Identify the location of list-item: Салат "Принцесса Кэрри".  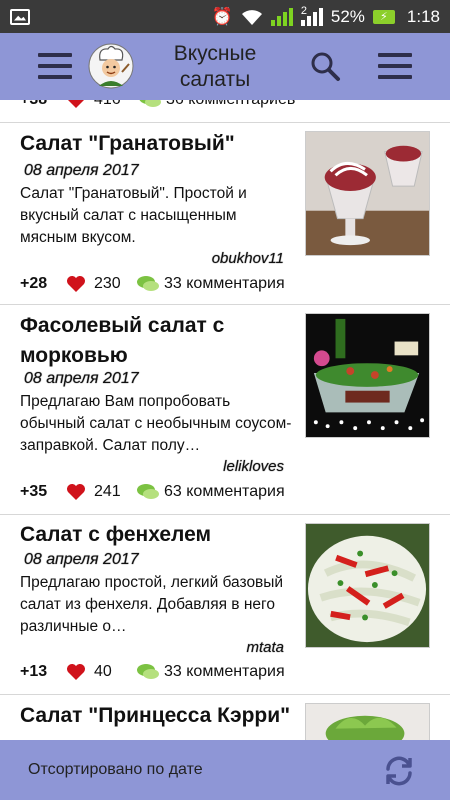
(225, 717).